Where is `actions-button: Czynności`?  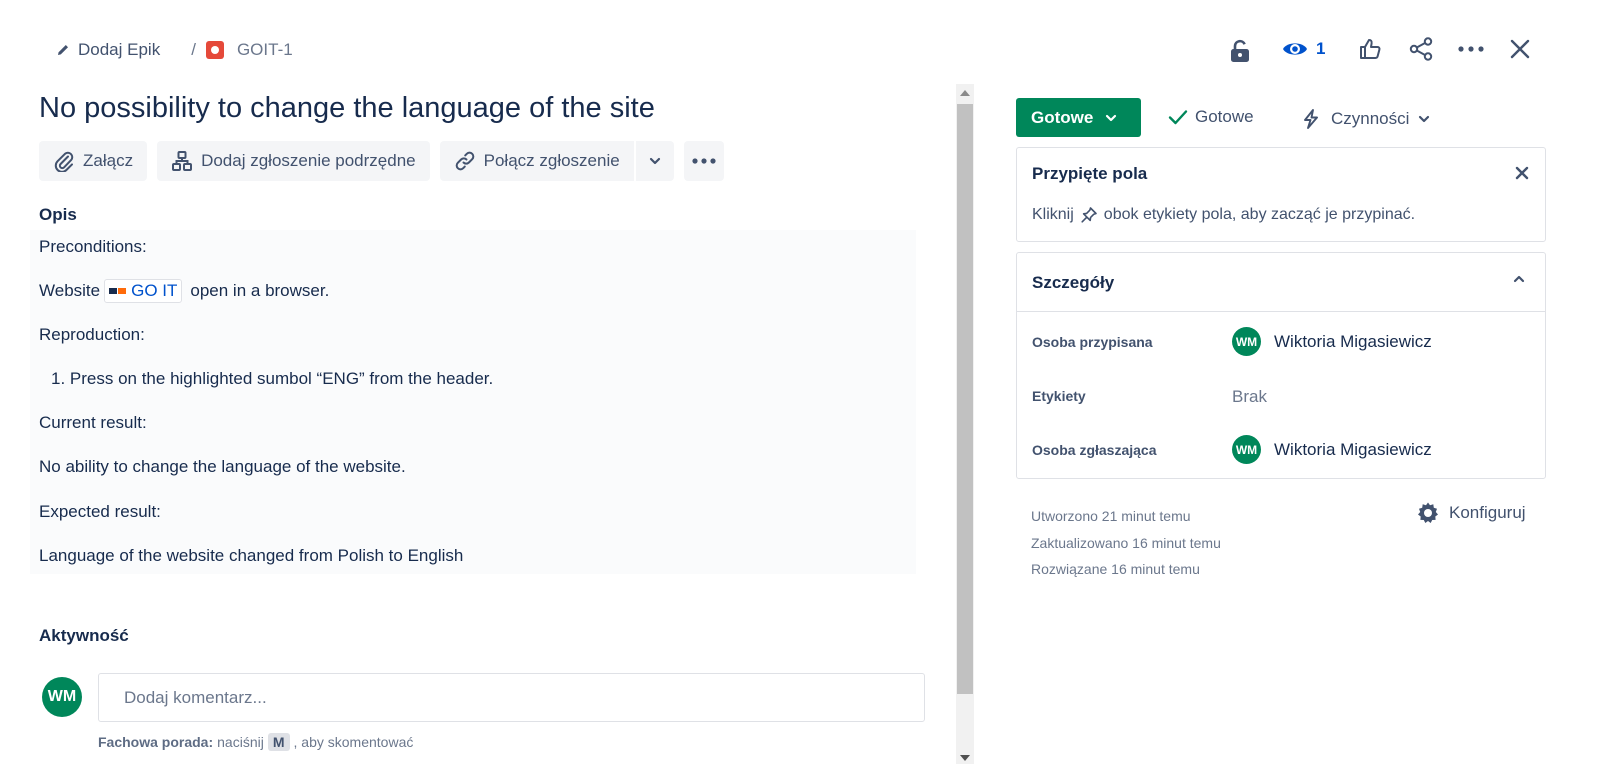
actions-button: Czynności is located at coordinates (1365, 119).